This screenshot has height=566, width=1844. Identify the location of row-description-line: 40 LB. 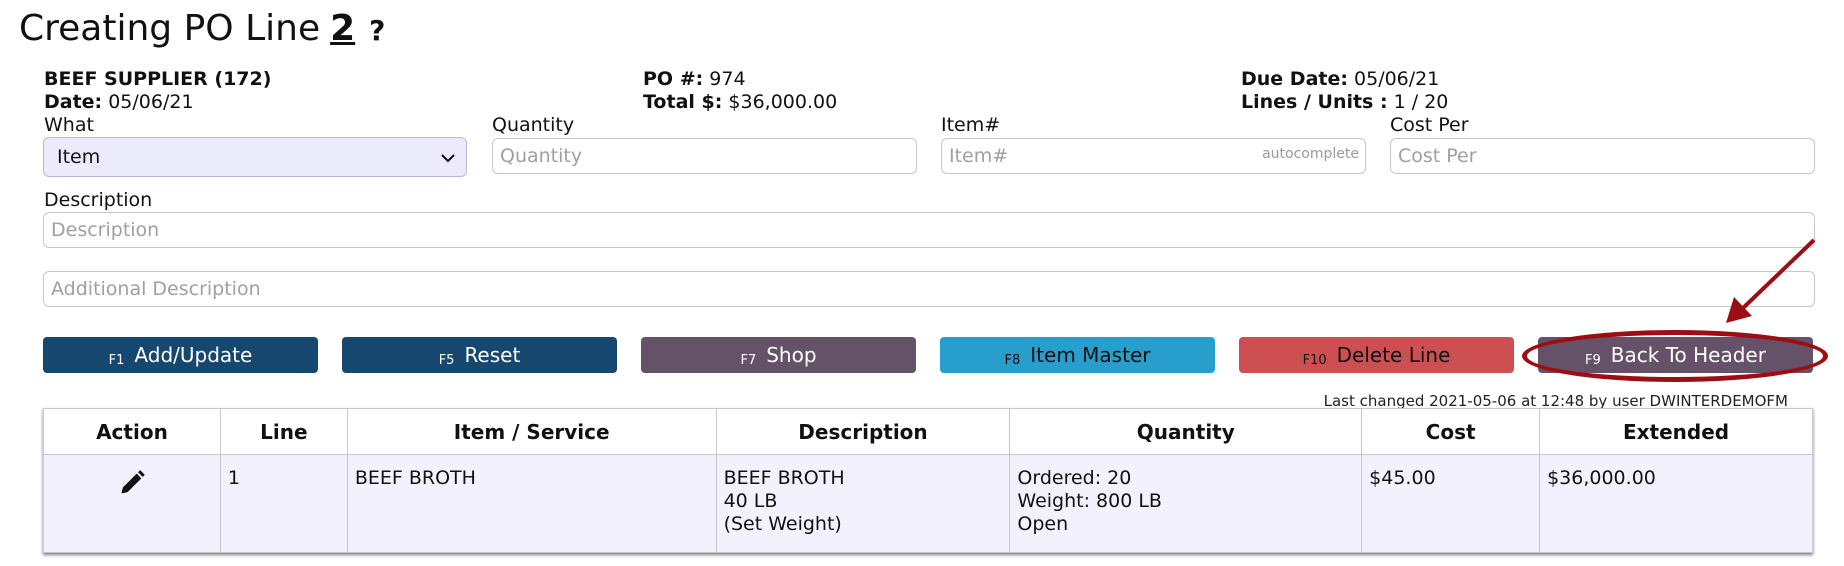
(750, 501).